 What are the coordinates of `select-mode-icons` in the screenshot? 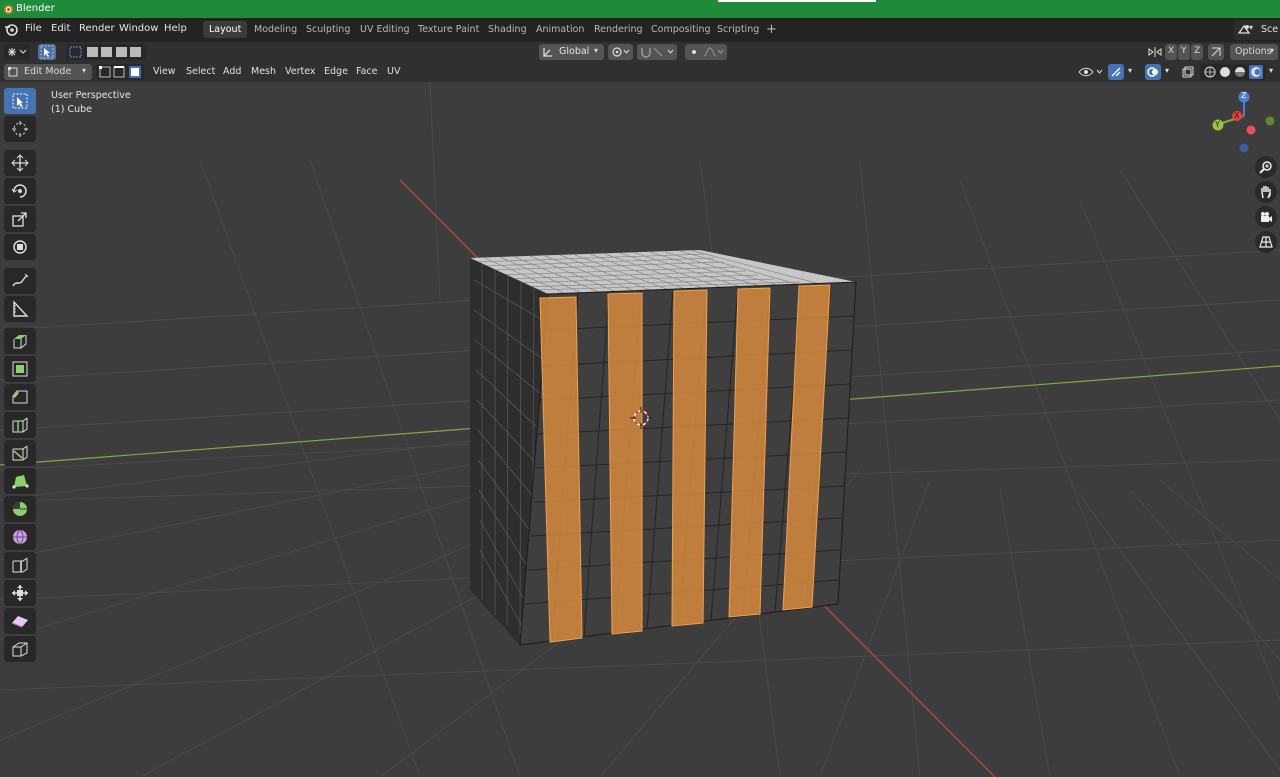 It's located at (106, 52).